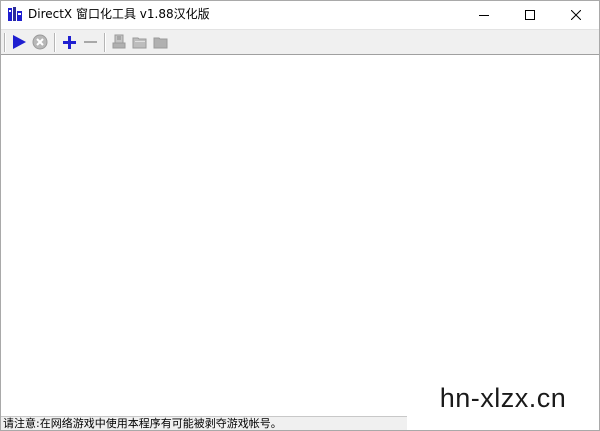  I want to click on remove-button, so click(90, 42).